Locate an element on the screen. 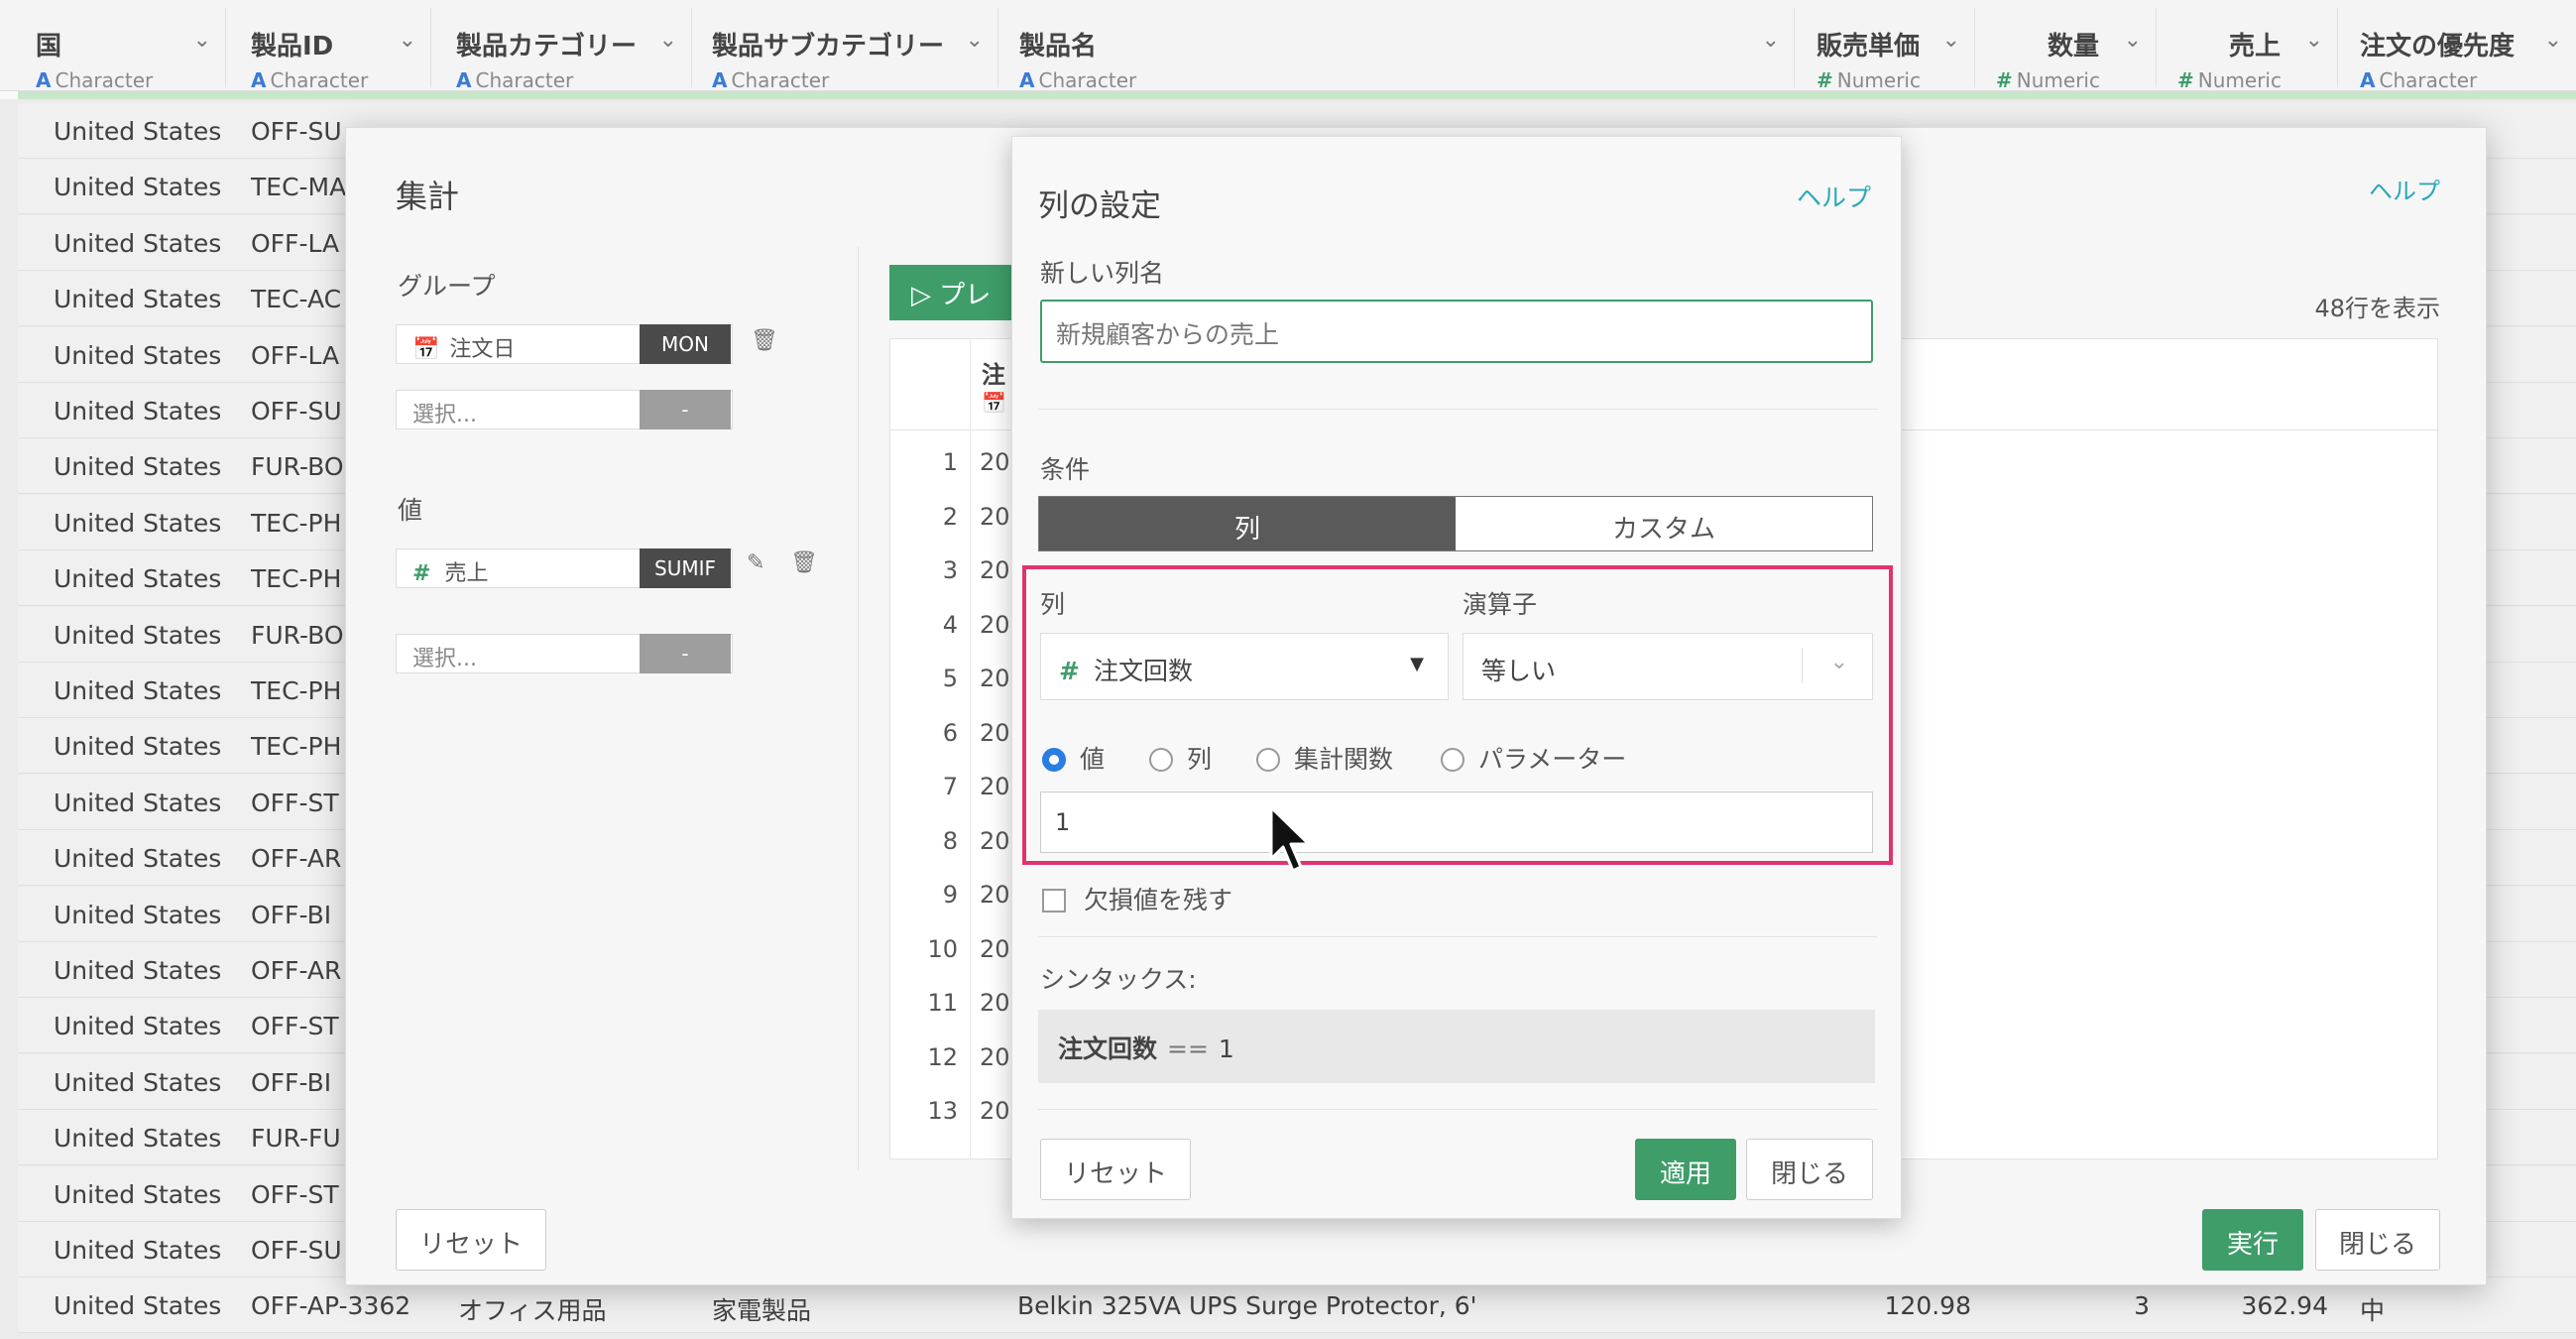  row-index: 6 is located at coordinates (950, 732).